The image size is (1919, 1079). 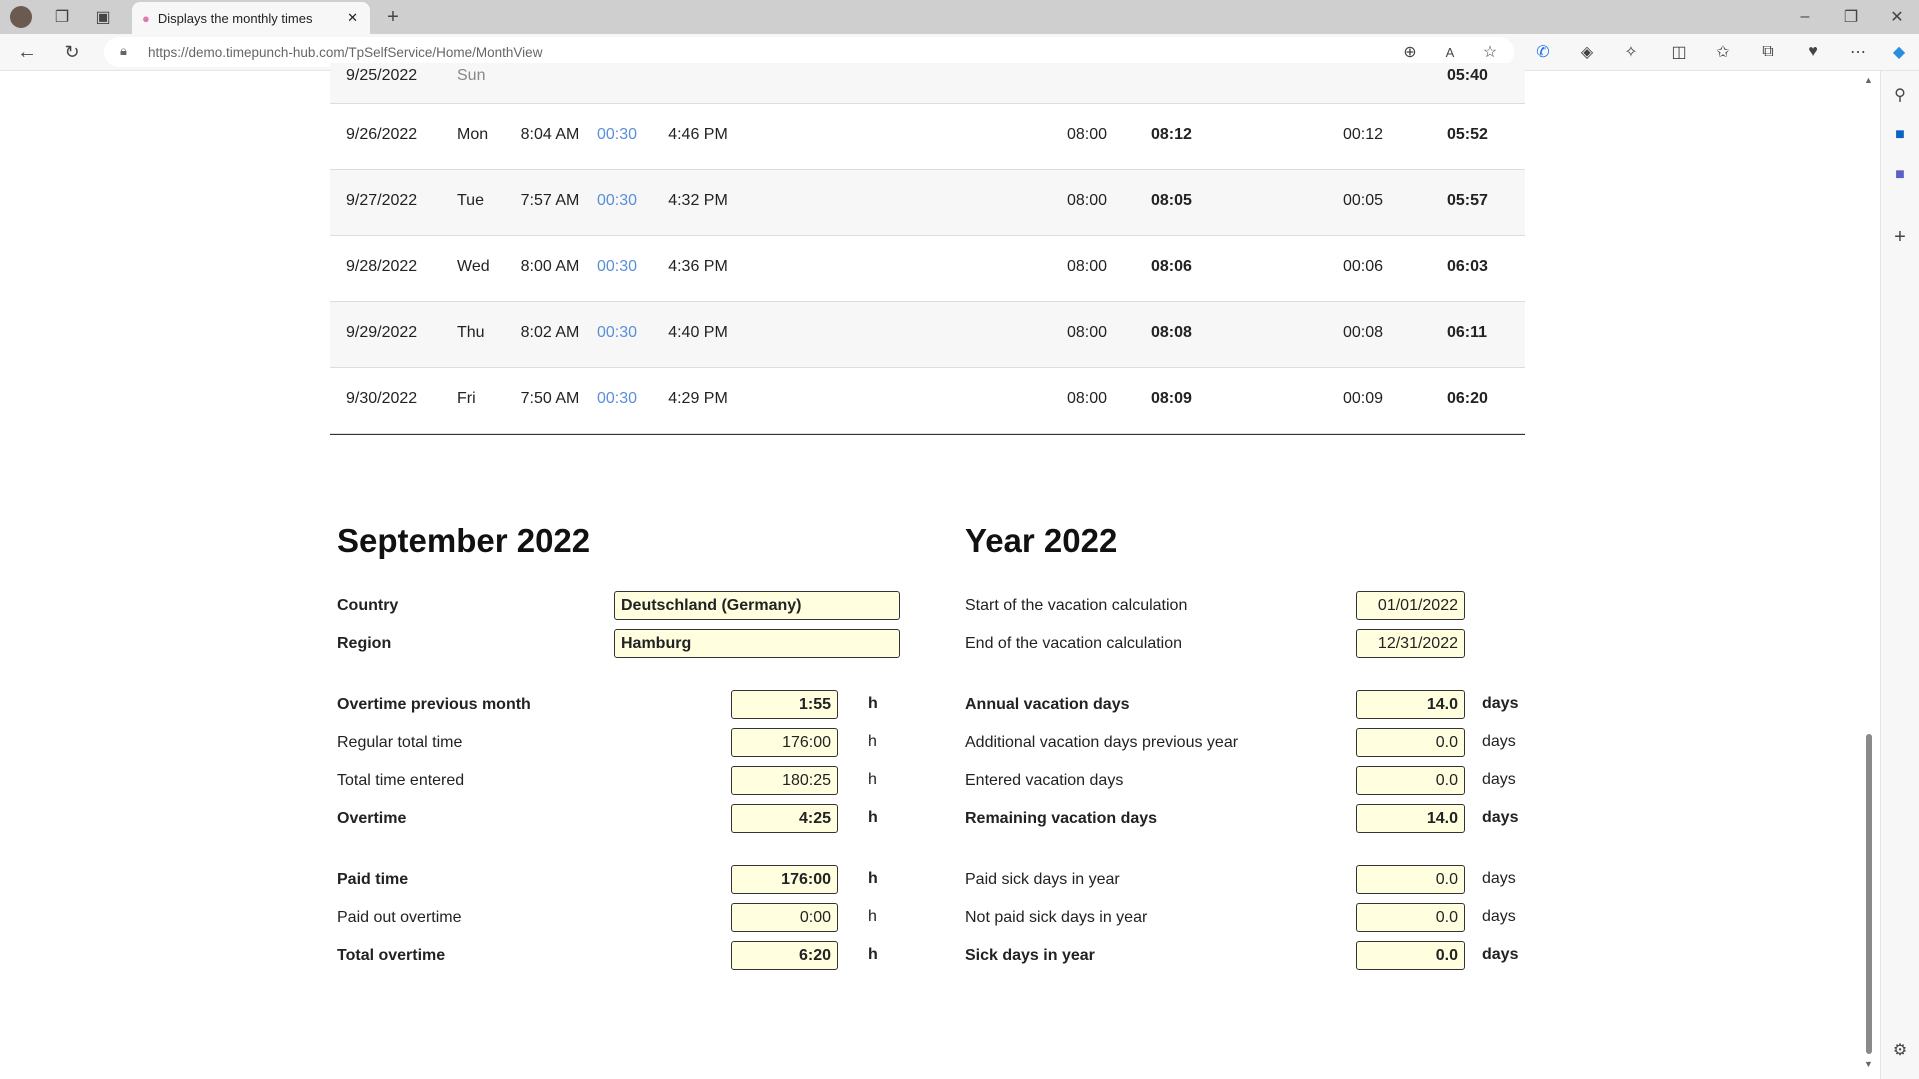 What do you see at coordinates (358, 18) in the screenshot?
I see `close-tab-icon: ✕` at bounding box center [358, 18].